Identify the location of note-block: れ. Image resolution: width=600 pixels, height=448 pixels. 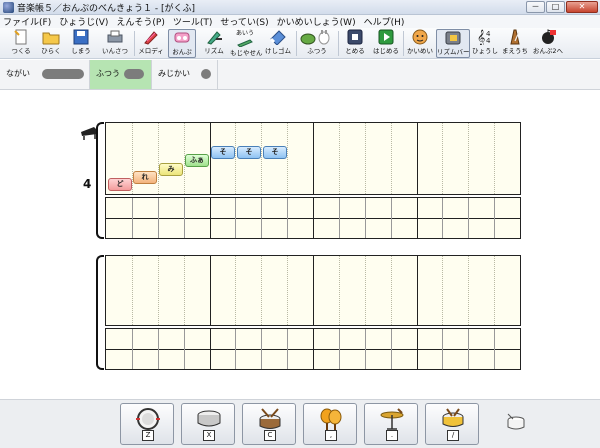
(145, 177).